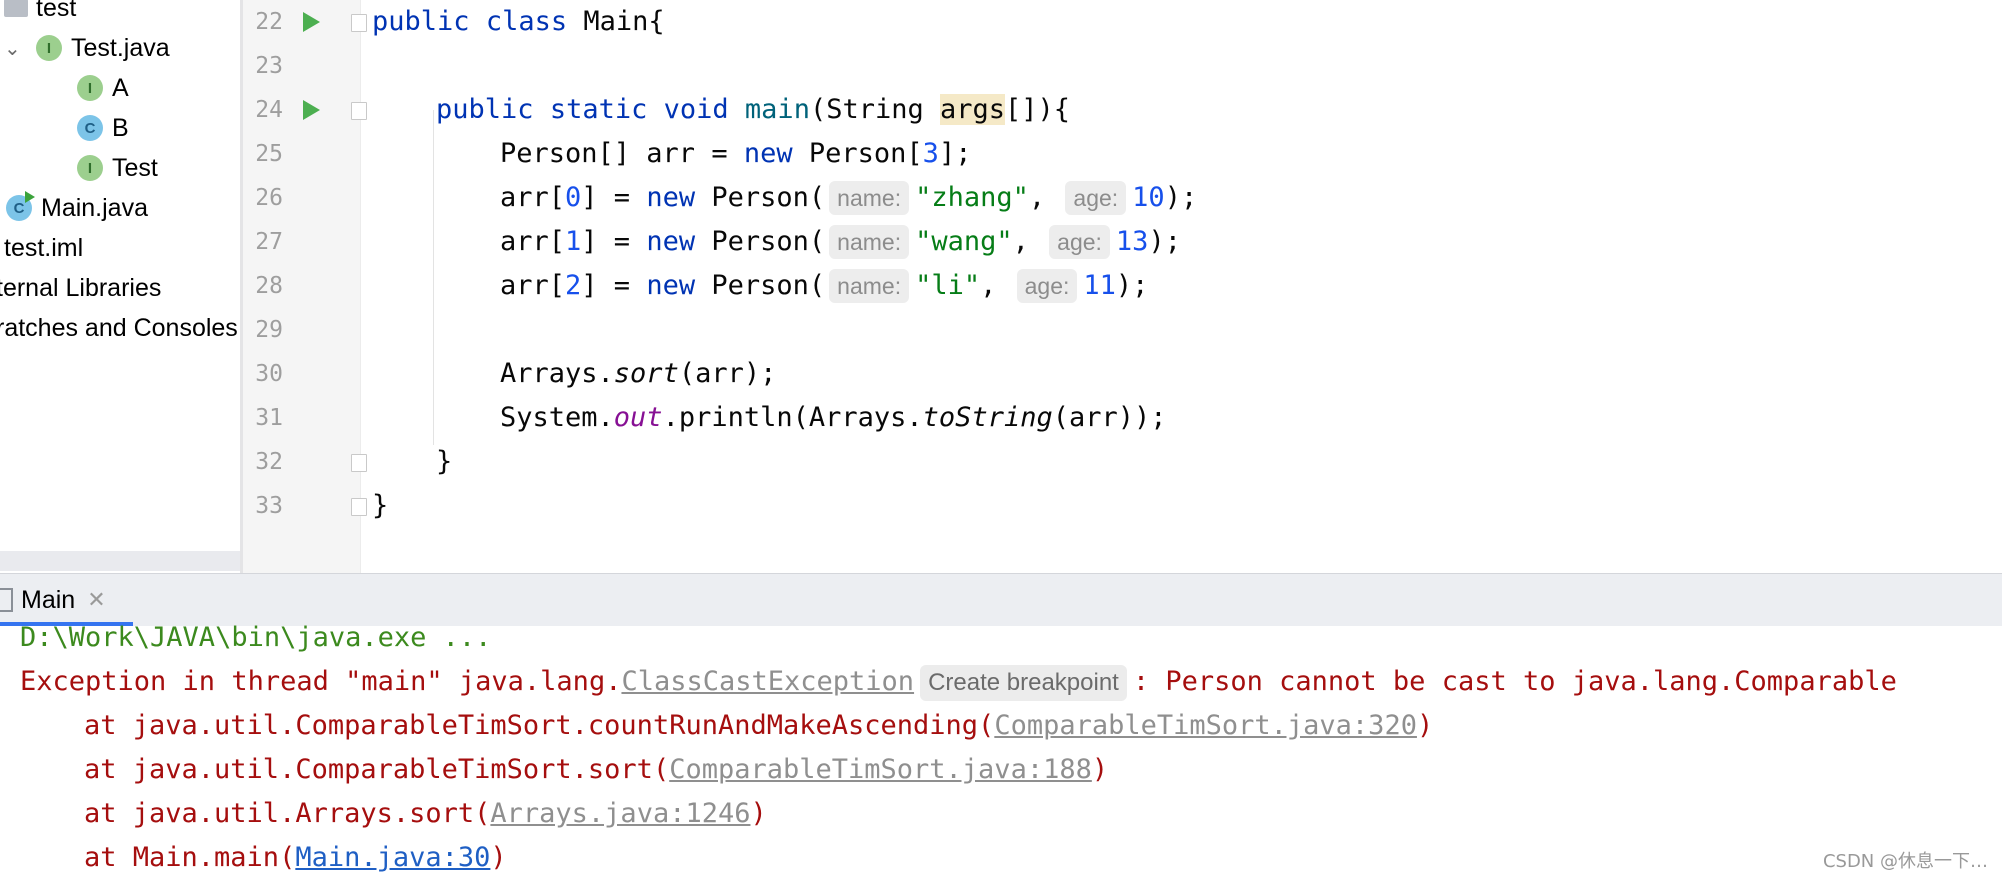  I want to click on code-line: 22 public class Main{, so click(1122, 22).